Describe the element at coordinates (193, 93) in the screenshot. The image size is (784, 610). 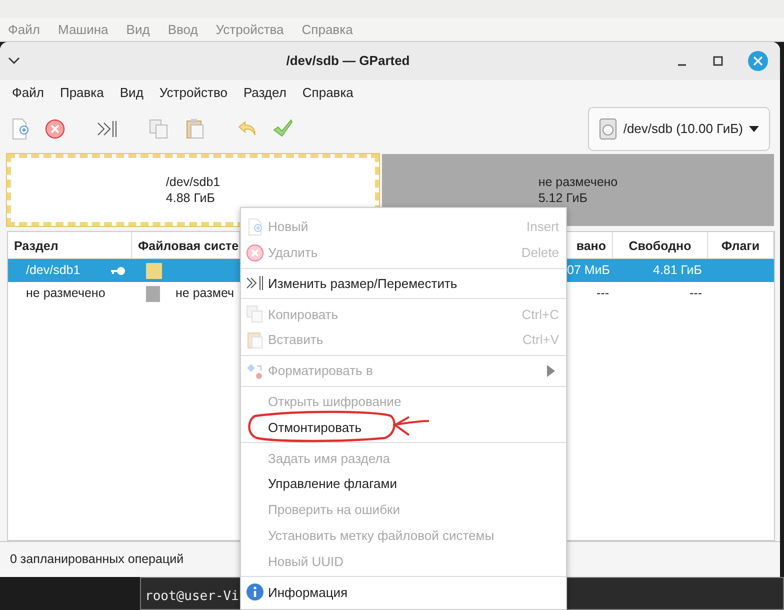
I see `menu-item: Устройство` at that location.